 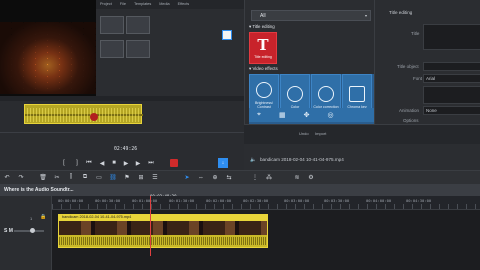 I want to click on mark-in-icon: [, so click(x=64, y=163).